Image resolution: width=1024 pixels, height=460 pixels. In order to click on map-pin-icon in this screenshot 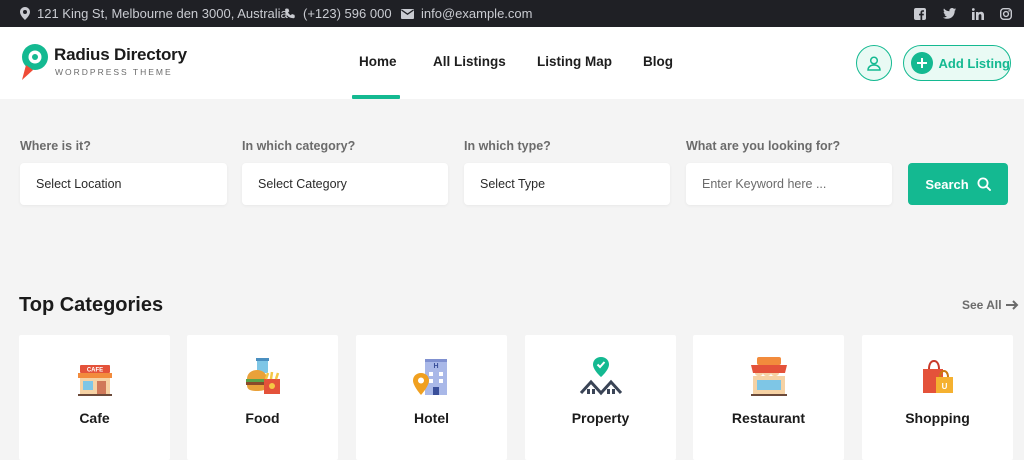, I will do `click(25, 13)`.